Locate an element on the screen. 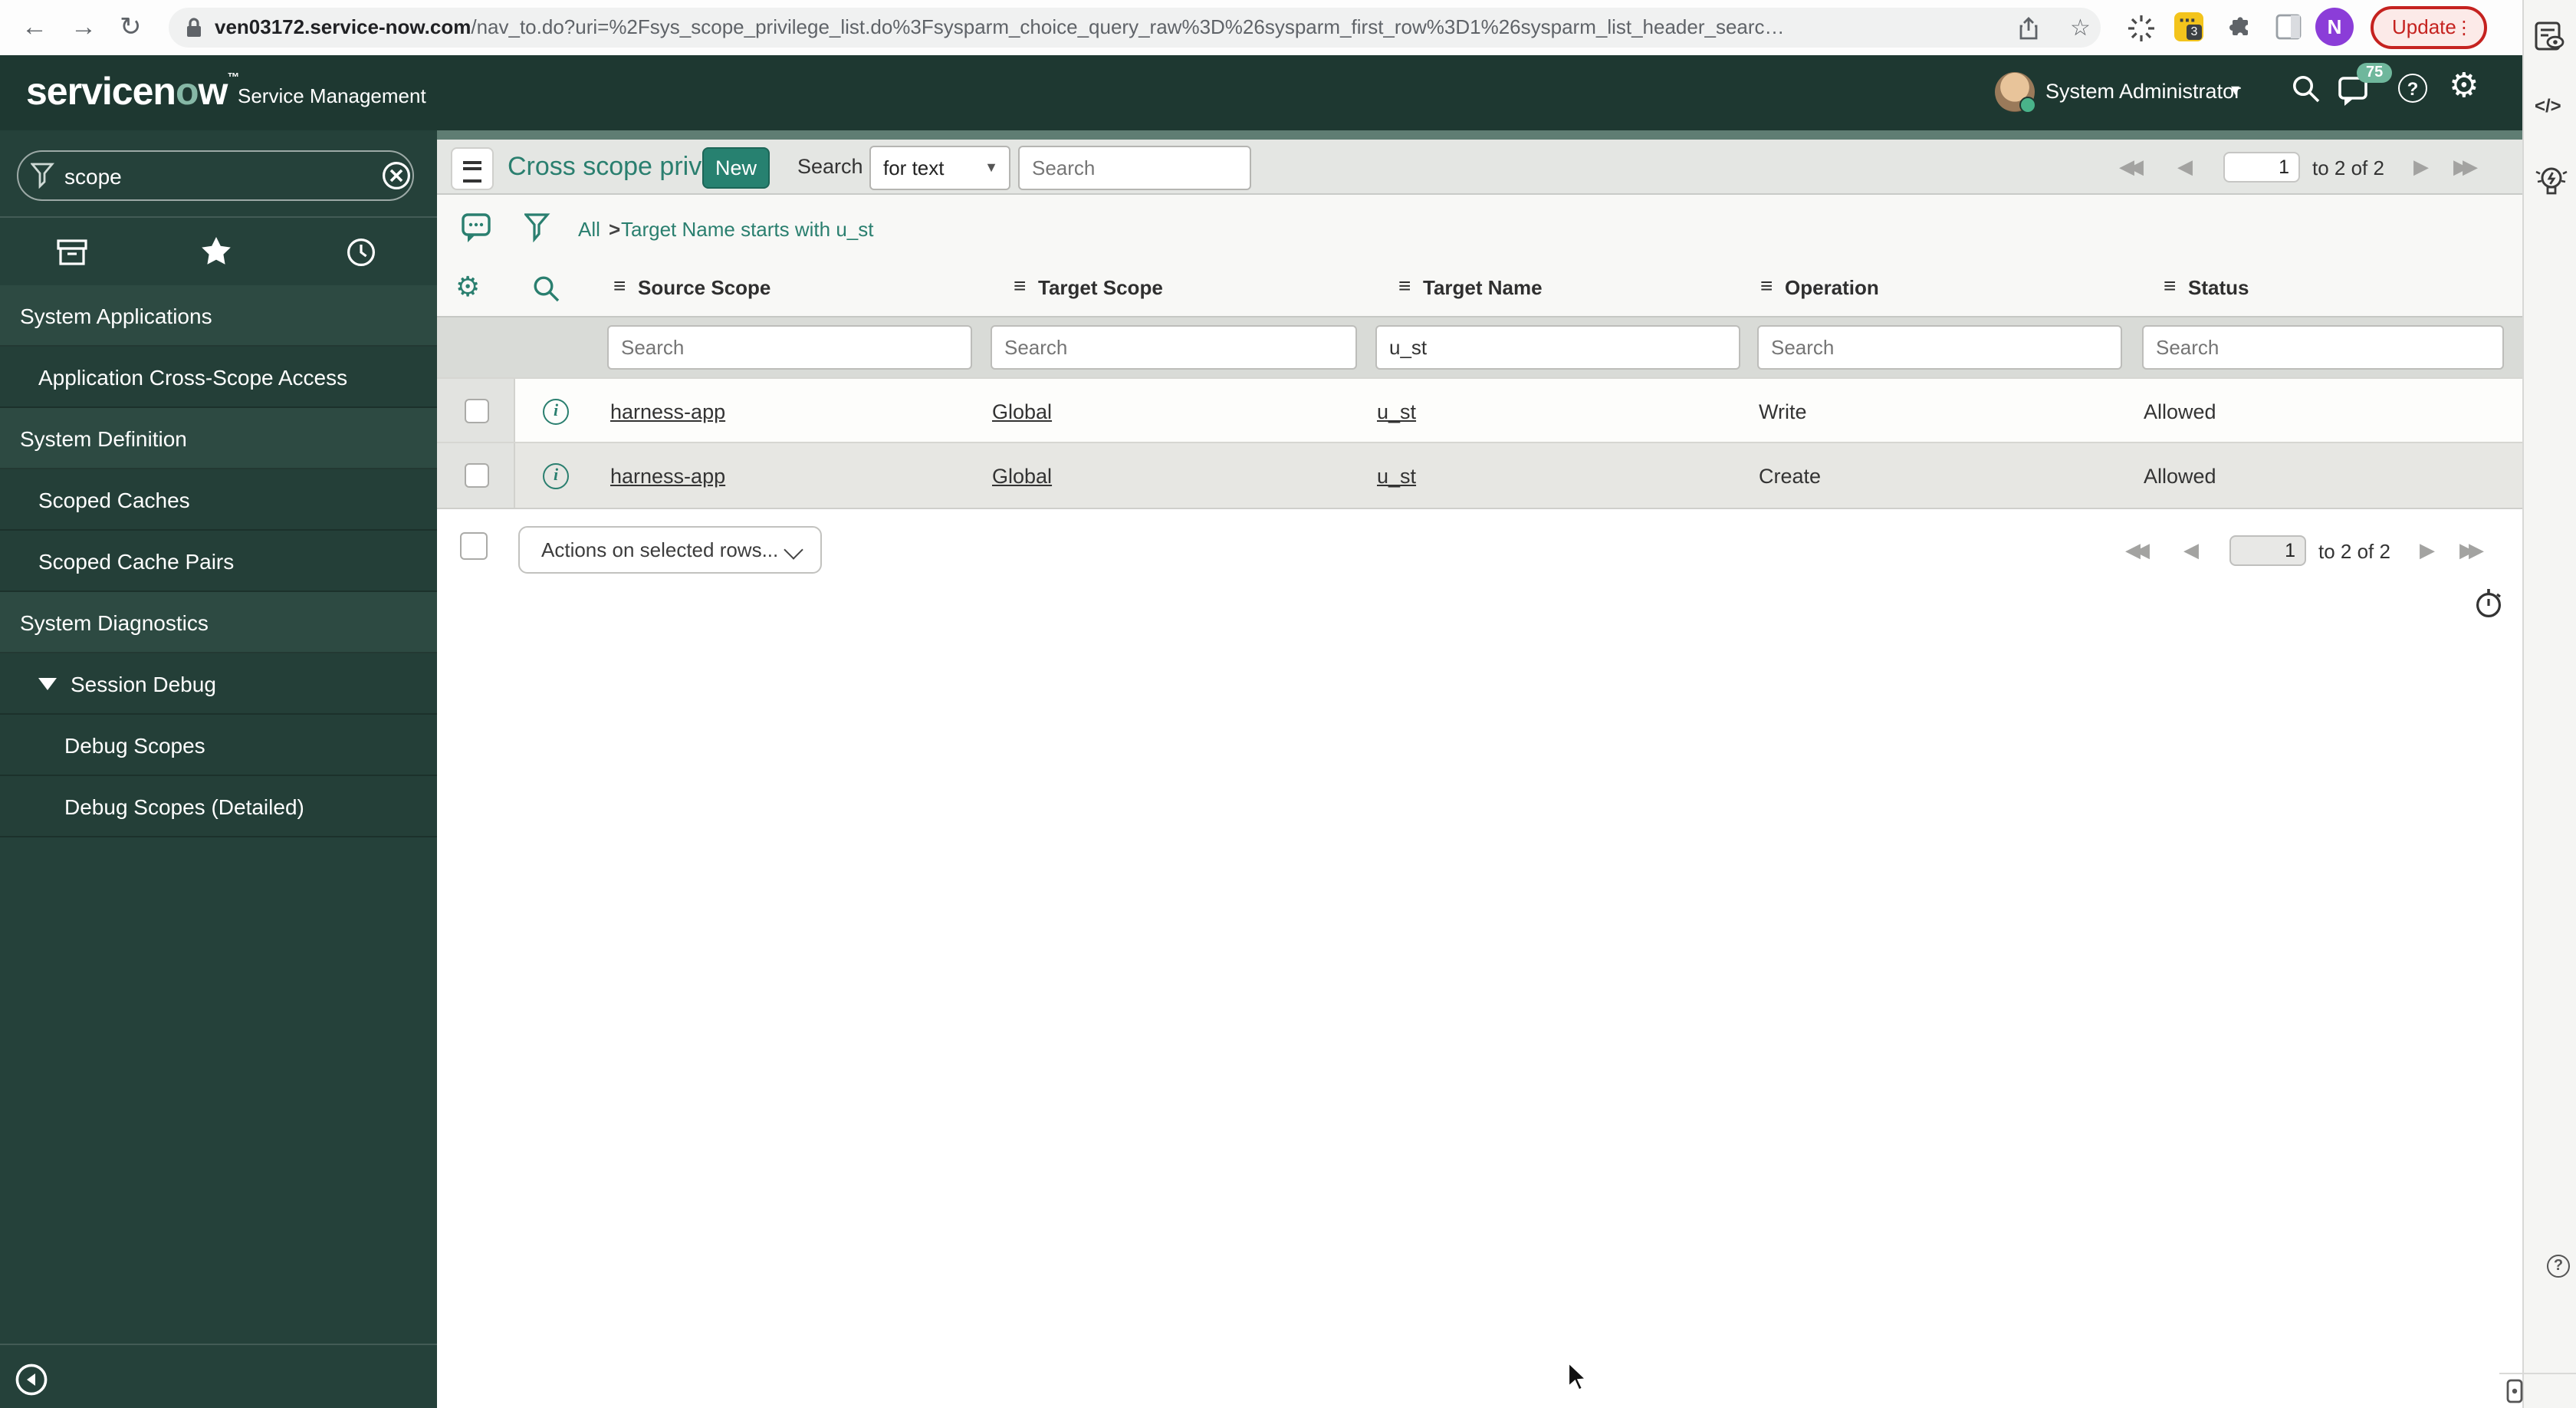 This screenshot has height=1408, width=2576. navigator-filter: scope is located at coordinates (215, 175).